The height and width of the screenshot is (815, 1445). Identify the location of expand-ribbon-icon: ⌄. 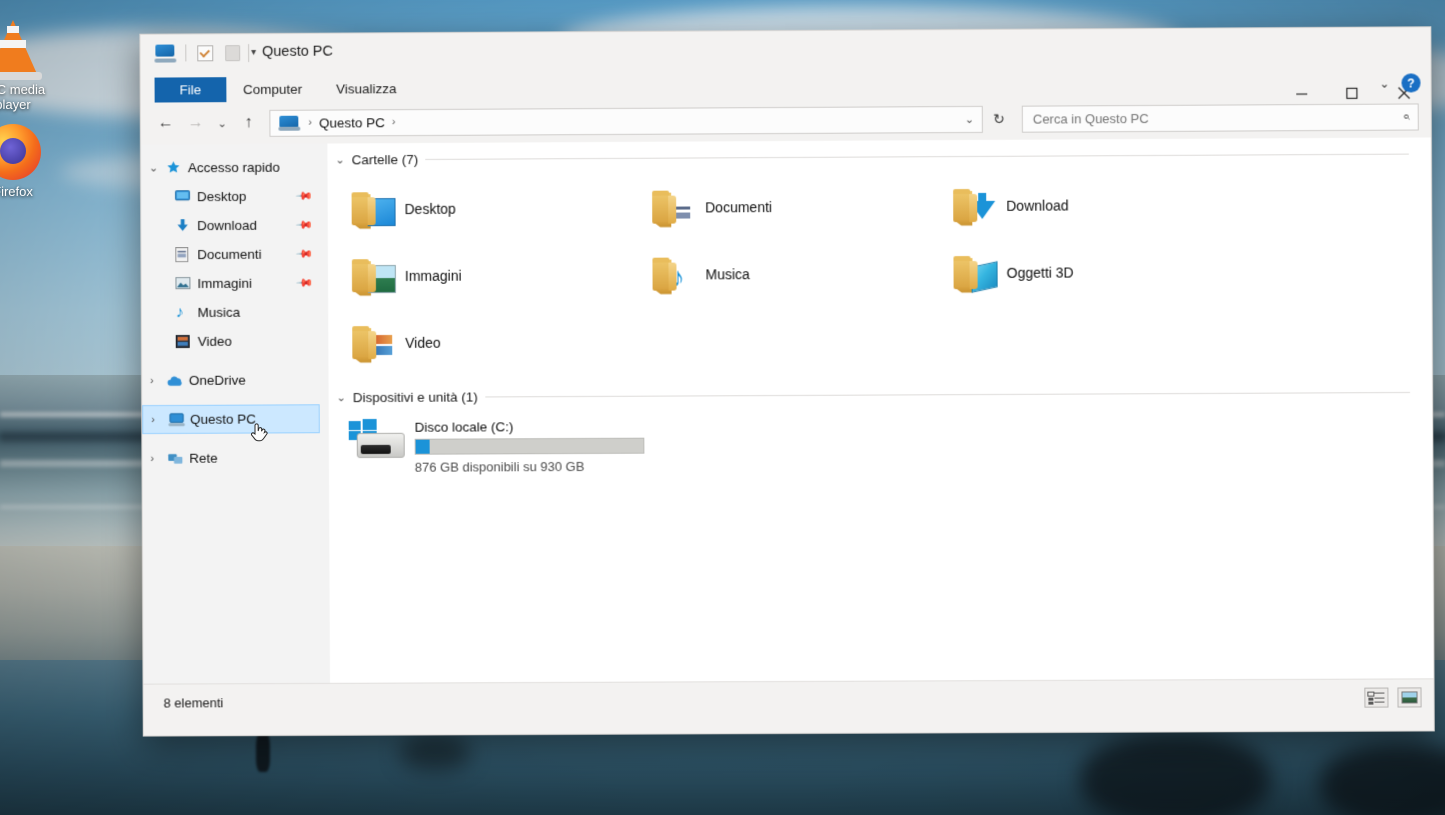
(1384, 83).